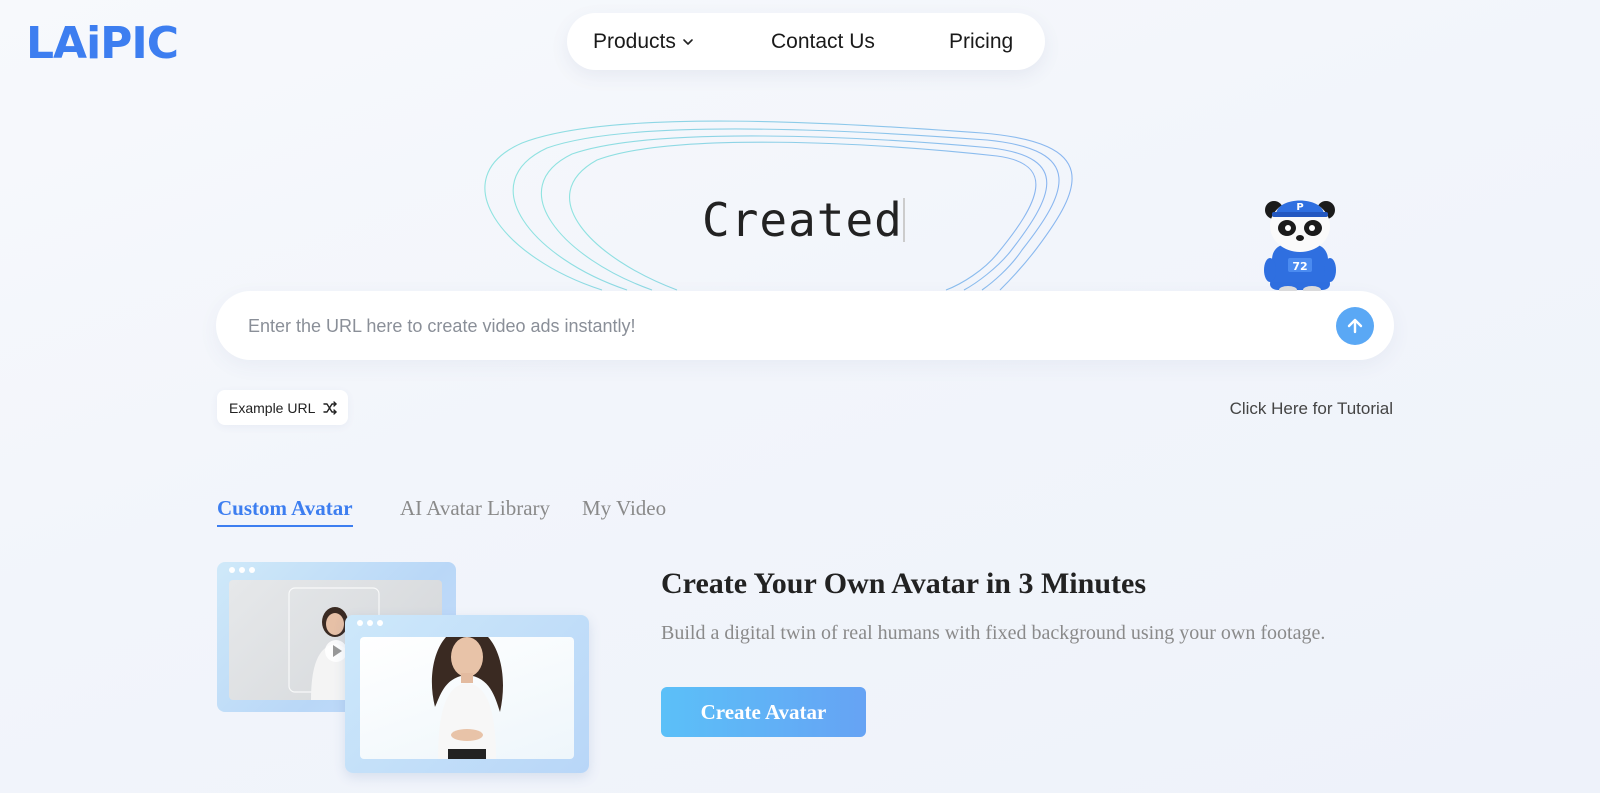  I want to click on example-url-button: Example URL, so click(282, 407).